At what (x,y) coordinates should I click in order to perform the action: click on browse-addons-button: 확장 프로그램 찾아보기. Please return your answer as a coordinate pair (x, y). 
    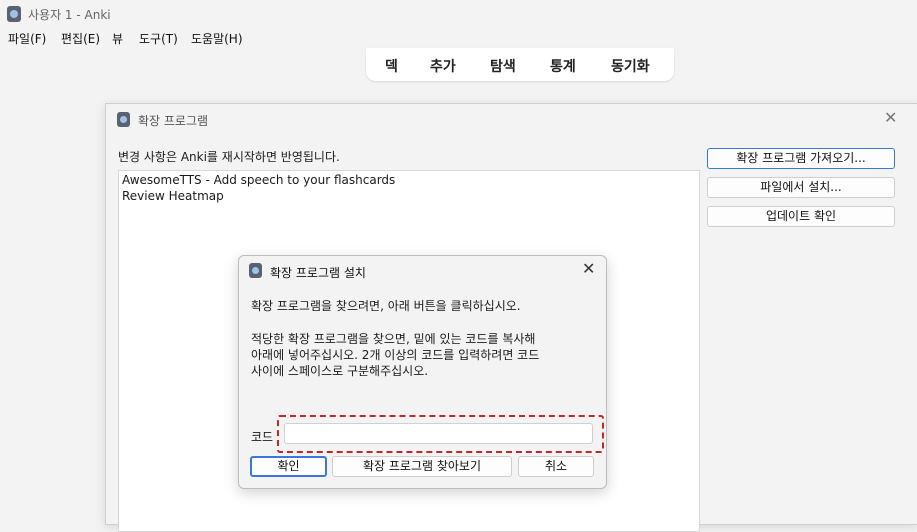
    Looking at the image, I should click on (422, 466).